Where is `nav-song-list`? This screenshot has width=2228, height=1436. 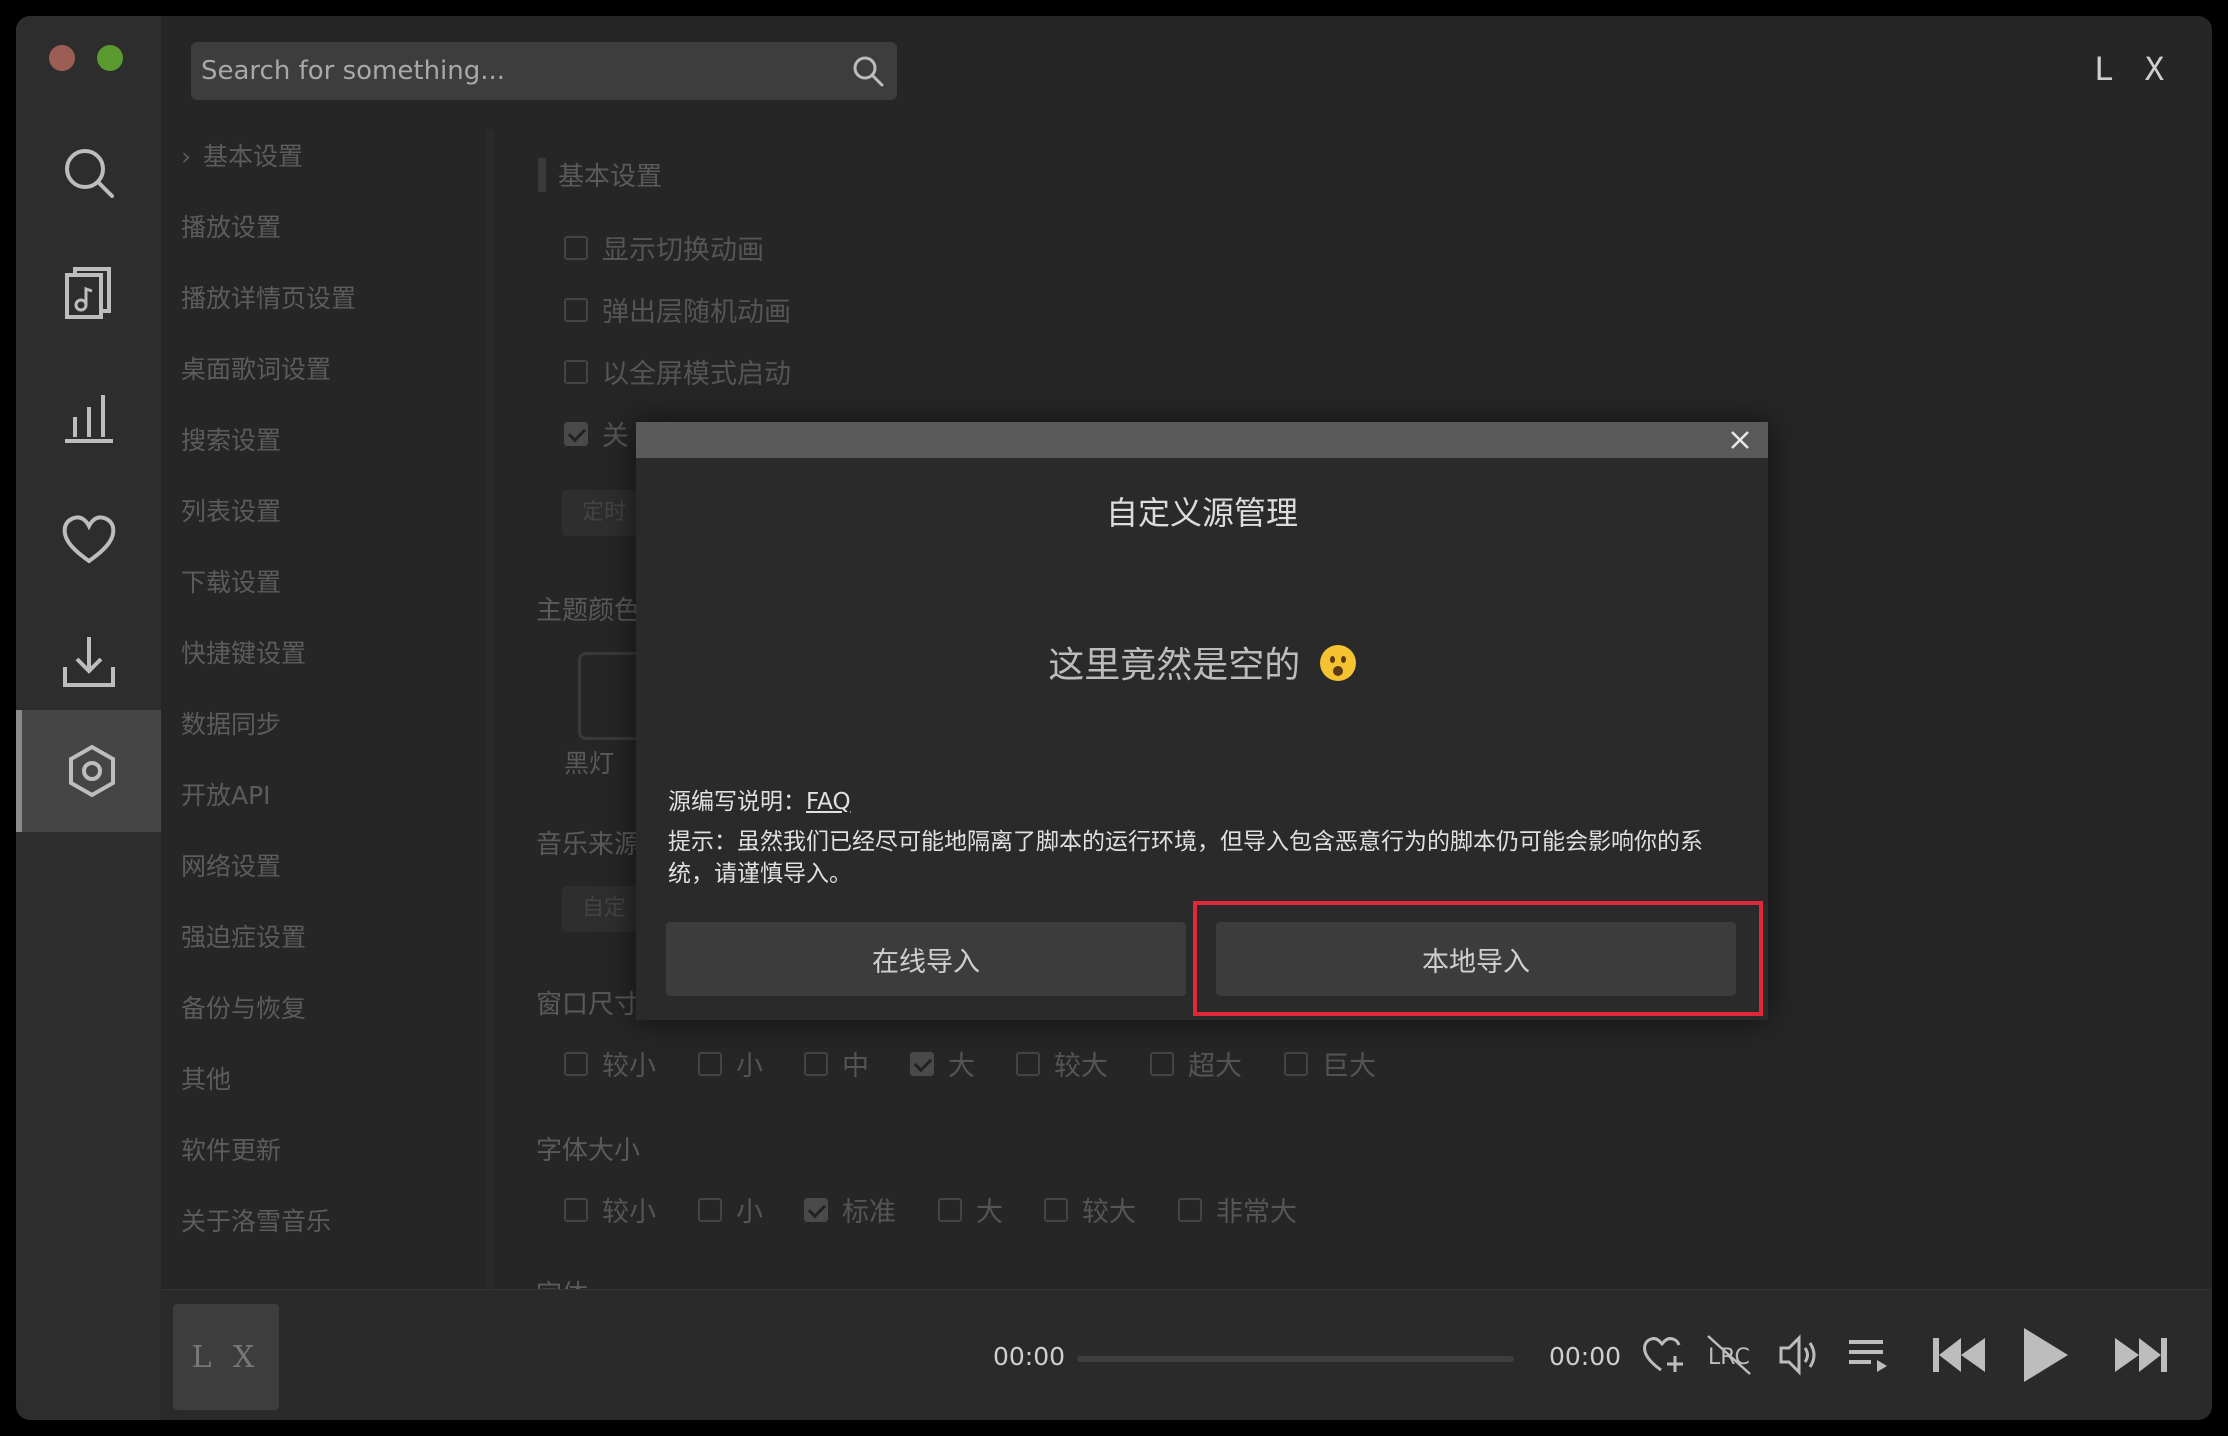
nav-song-list is located at coordinates (88, 295).